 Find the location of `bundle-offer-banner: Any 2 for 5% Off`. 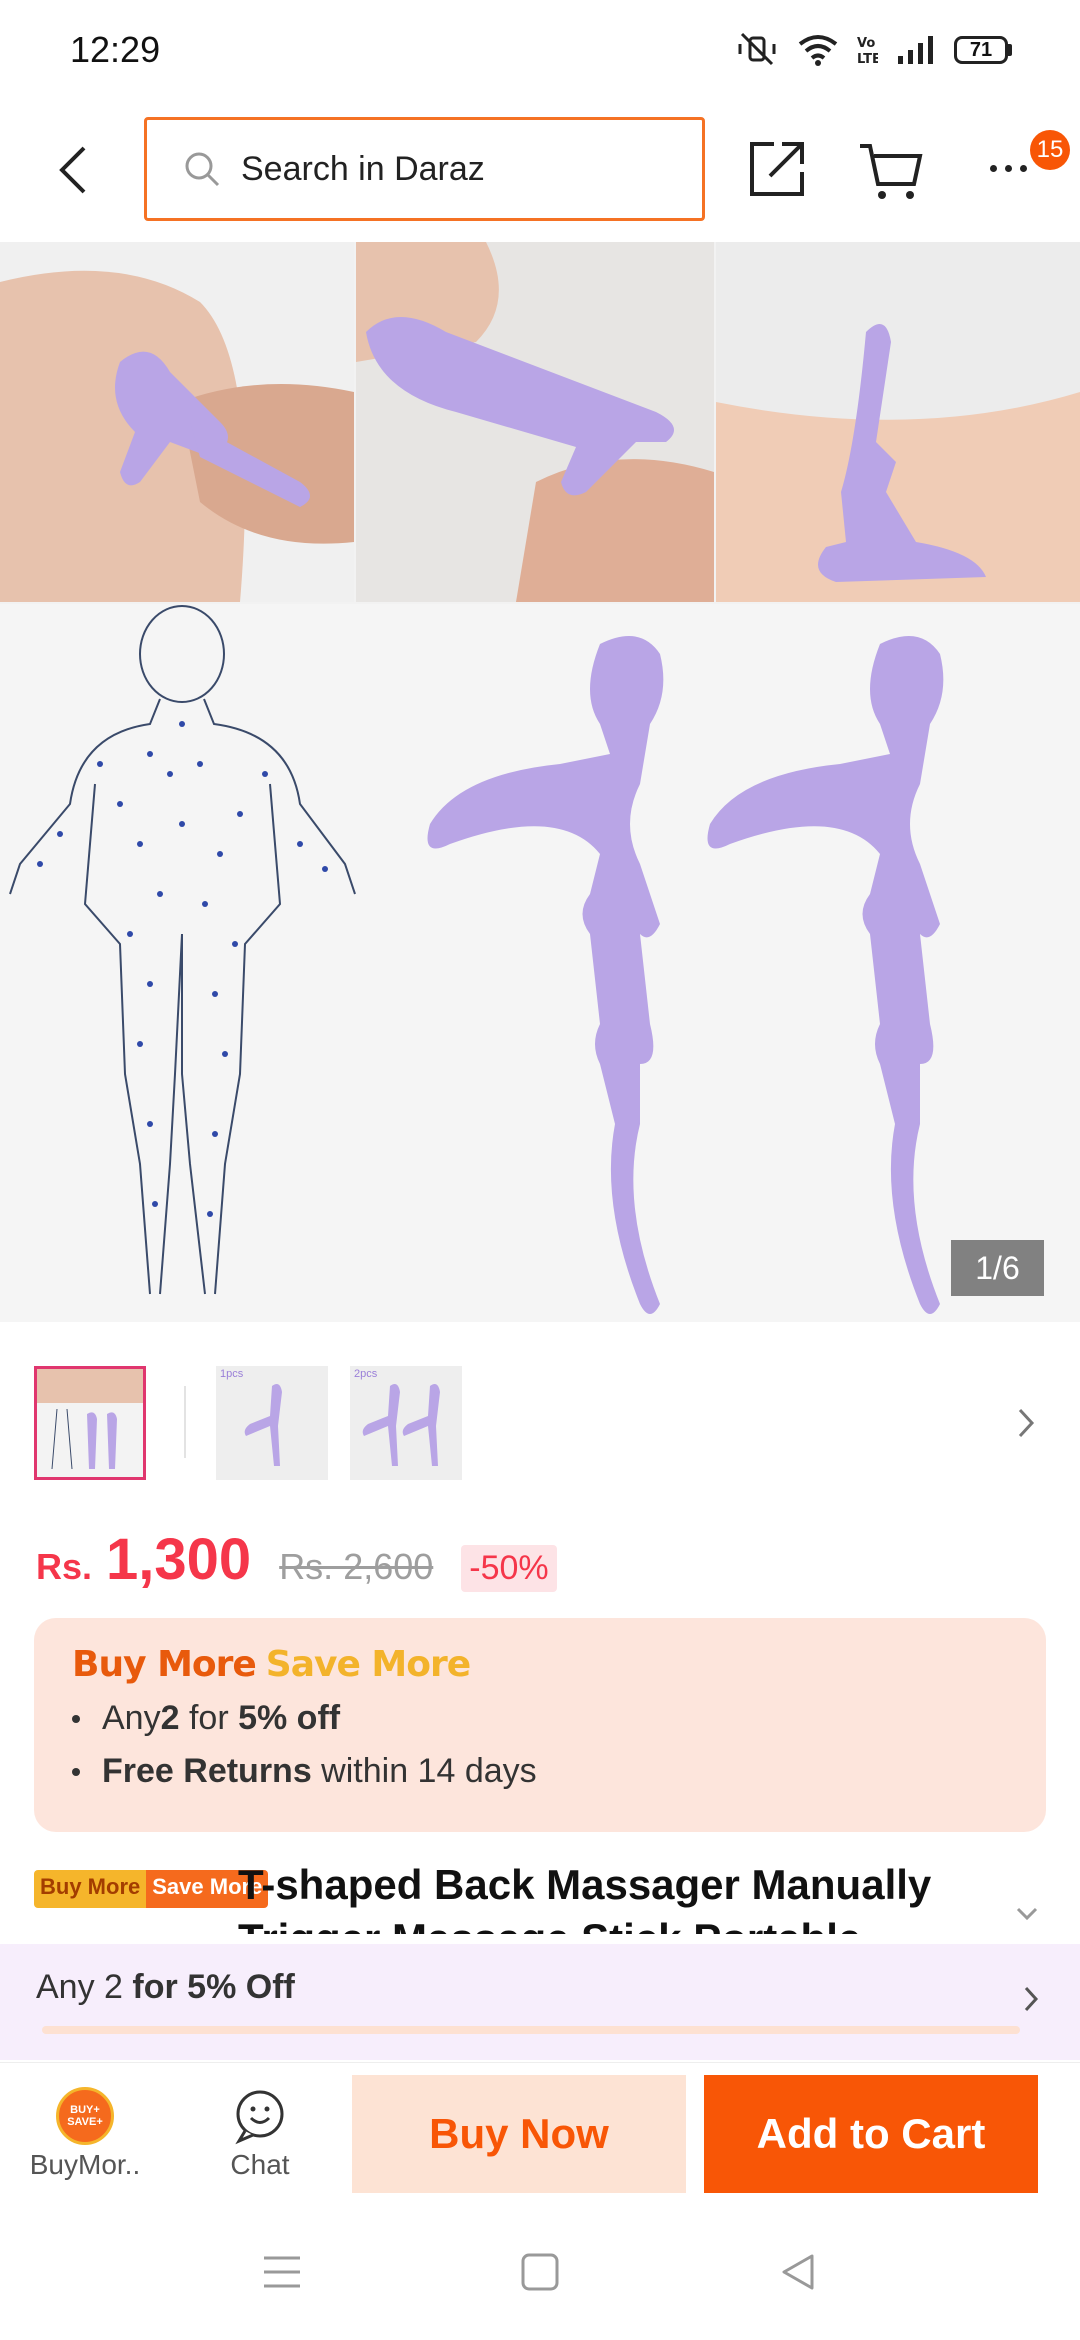

bundle-offer-banner: Any 2 for 5% Off is located at coordinates (540, 2002).